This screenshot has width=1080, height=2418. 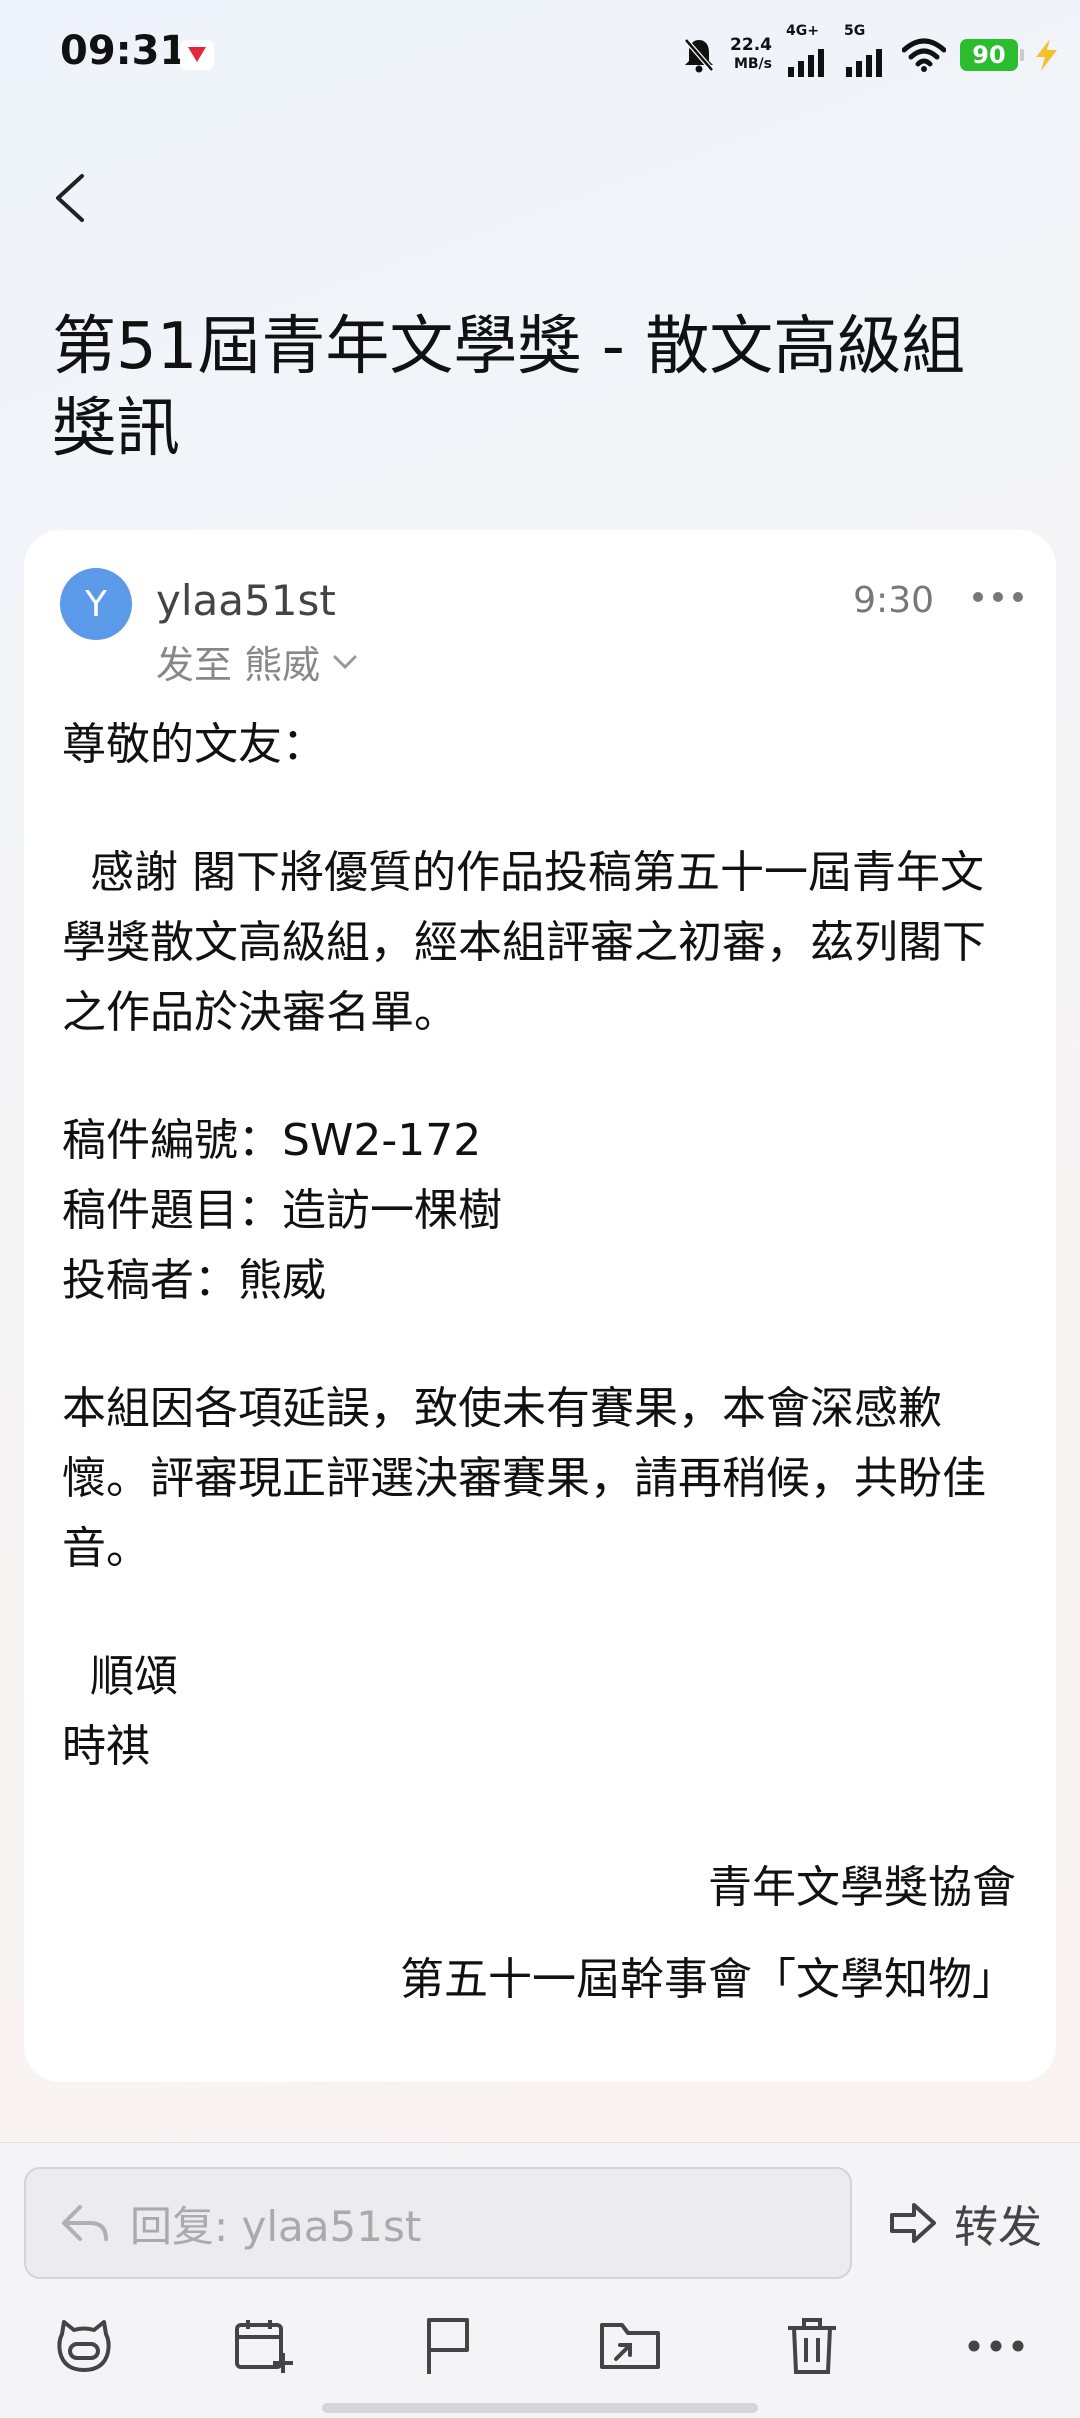 I want to click on bottom-toolbar, so click(x=540, y=2356).